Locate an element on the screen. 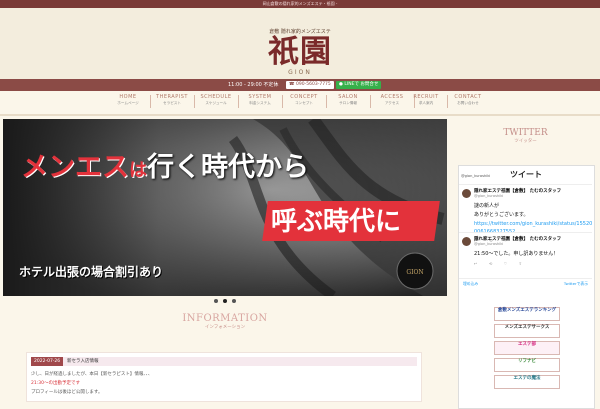  nav-label-en: SYSTEM is located at coordinates (260, 97).